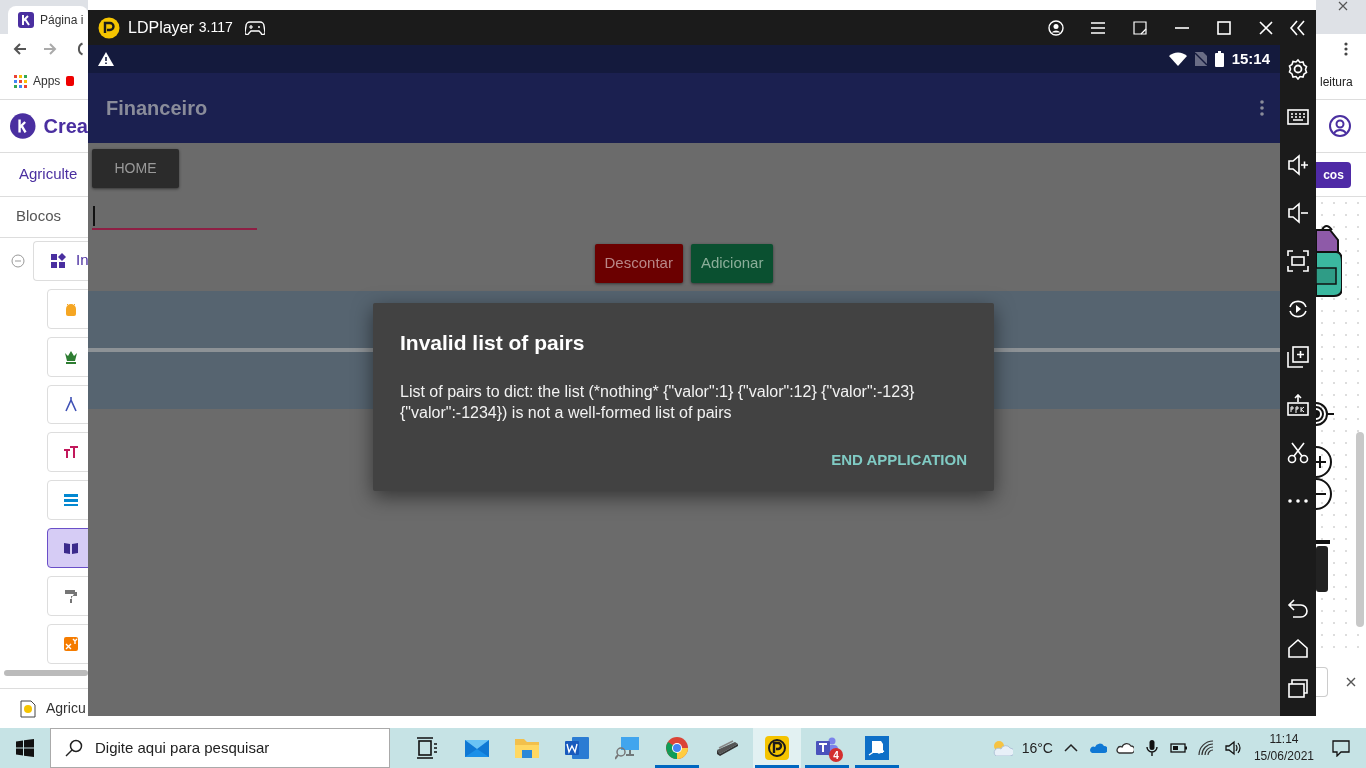  Describe the element at coordinates (1298, 261) in the screenshot. I see `screenshot-icon` at that location.